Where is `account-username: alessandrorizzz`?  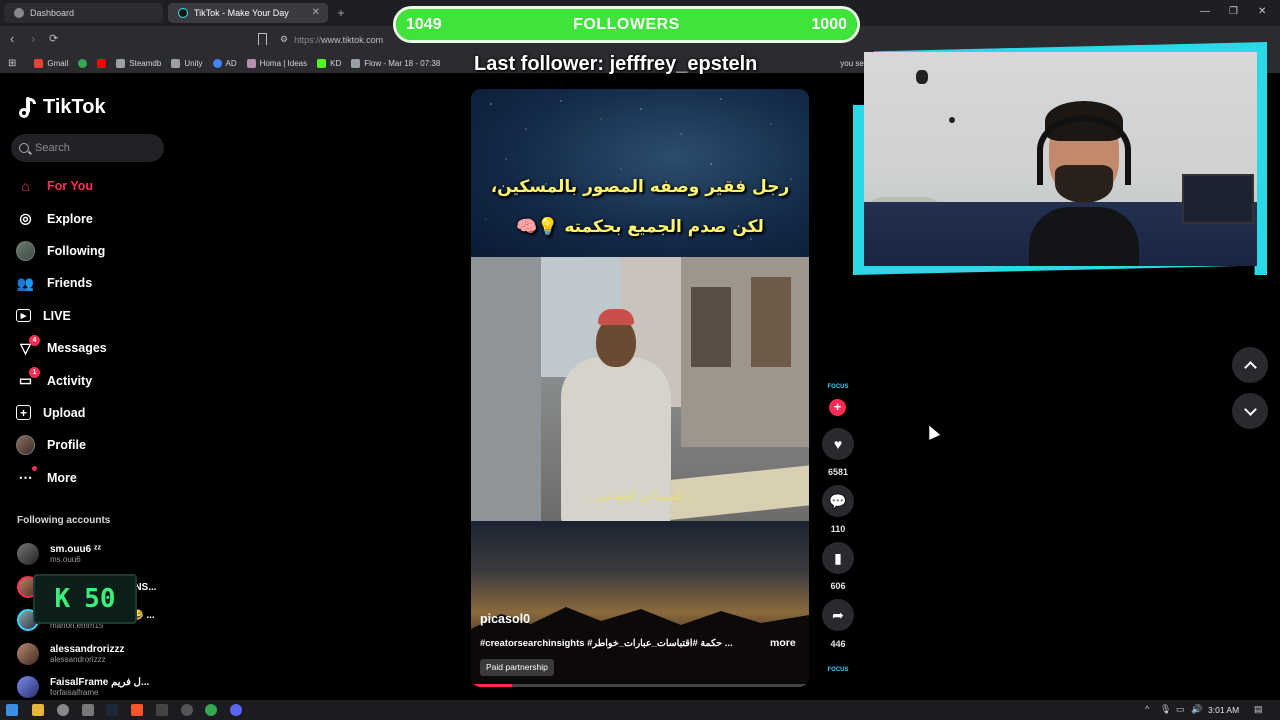
account-username: alessandrorizzz is located at coordinates (78, 659).